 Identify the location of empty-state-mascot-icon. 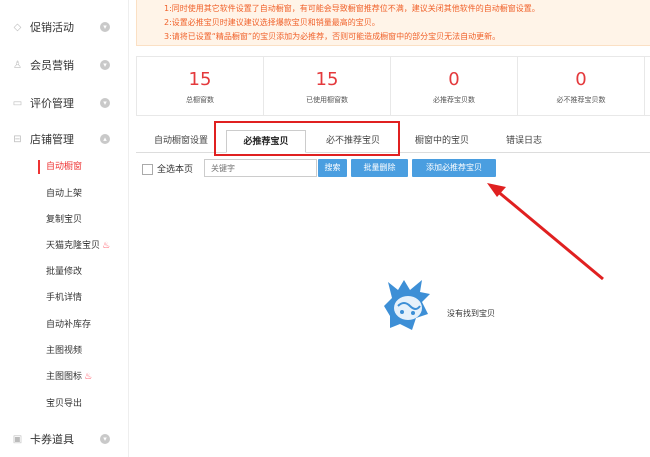
(407, 305).